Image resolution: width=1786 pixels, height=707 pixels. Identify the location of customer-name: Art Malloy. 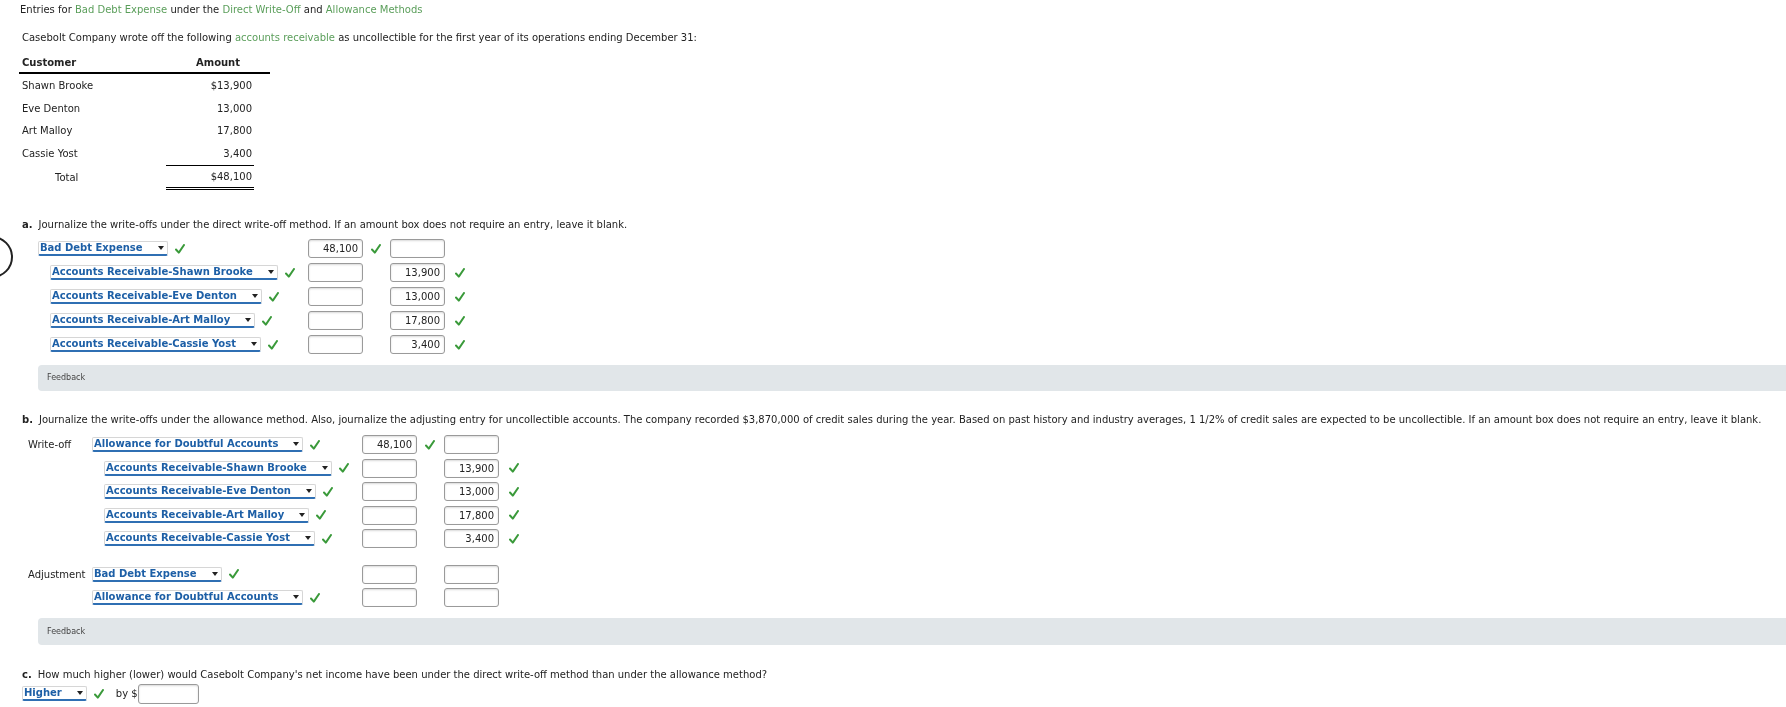
(47, 131).